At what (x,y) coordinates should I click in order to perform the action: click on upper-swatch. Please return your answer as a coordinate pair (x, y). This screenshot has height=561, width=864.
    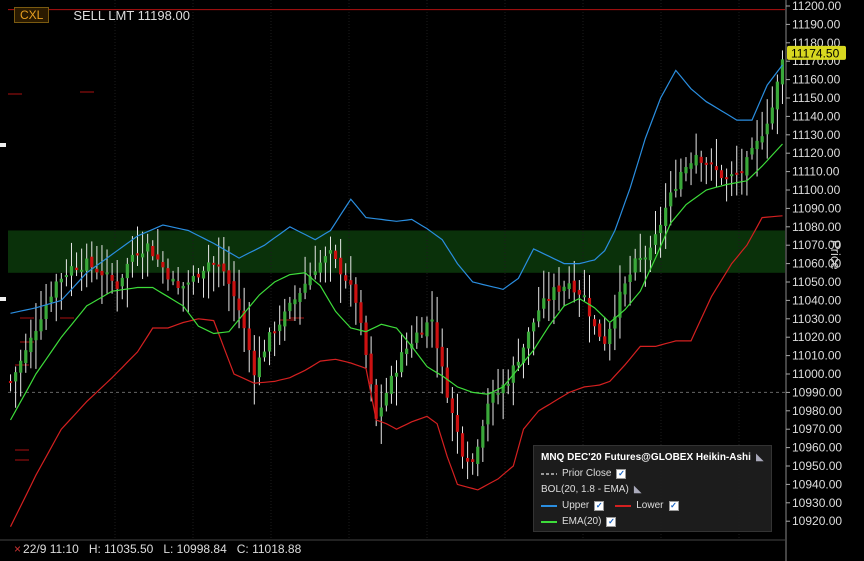
    Looking at the image, I should click on (549, 505).